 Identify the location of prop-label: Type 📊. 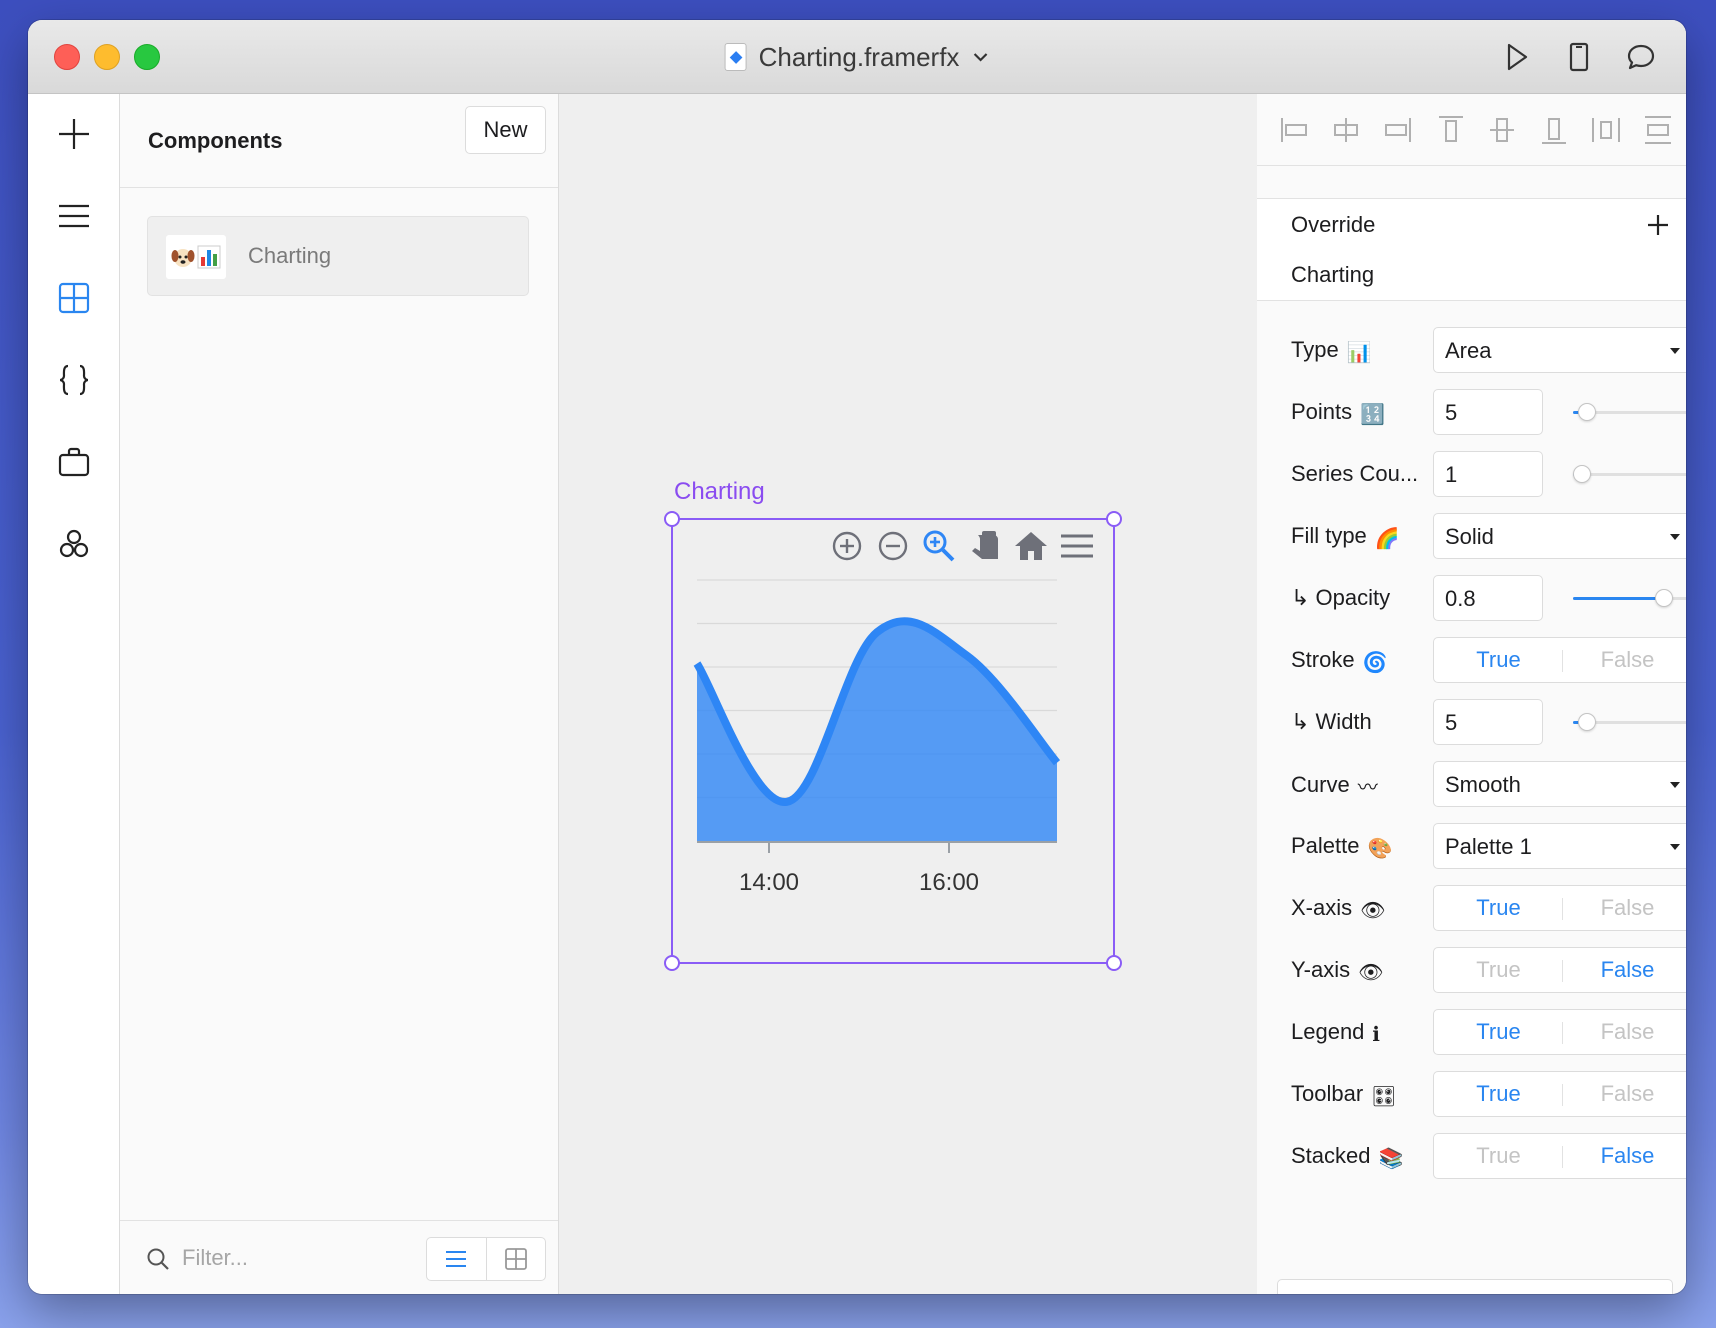
(1331, 350).